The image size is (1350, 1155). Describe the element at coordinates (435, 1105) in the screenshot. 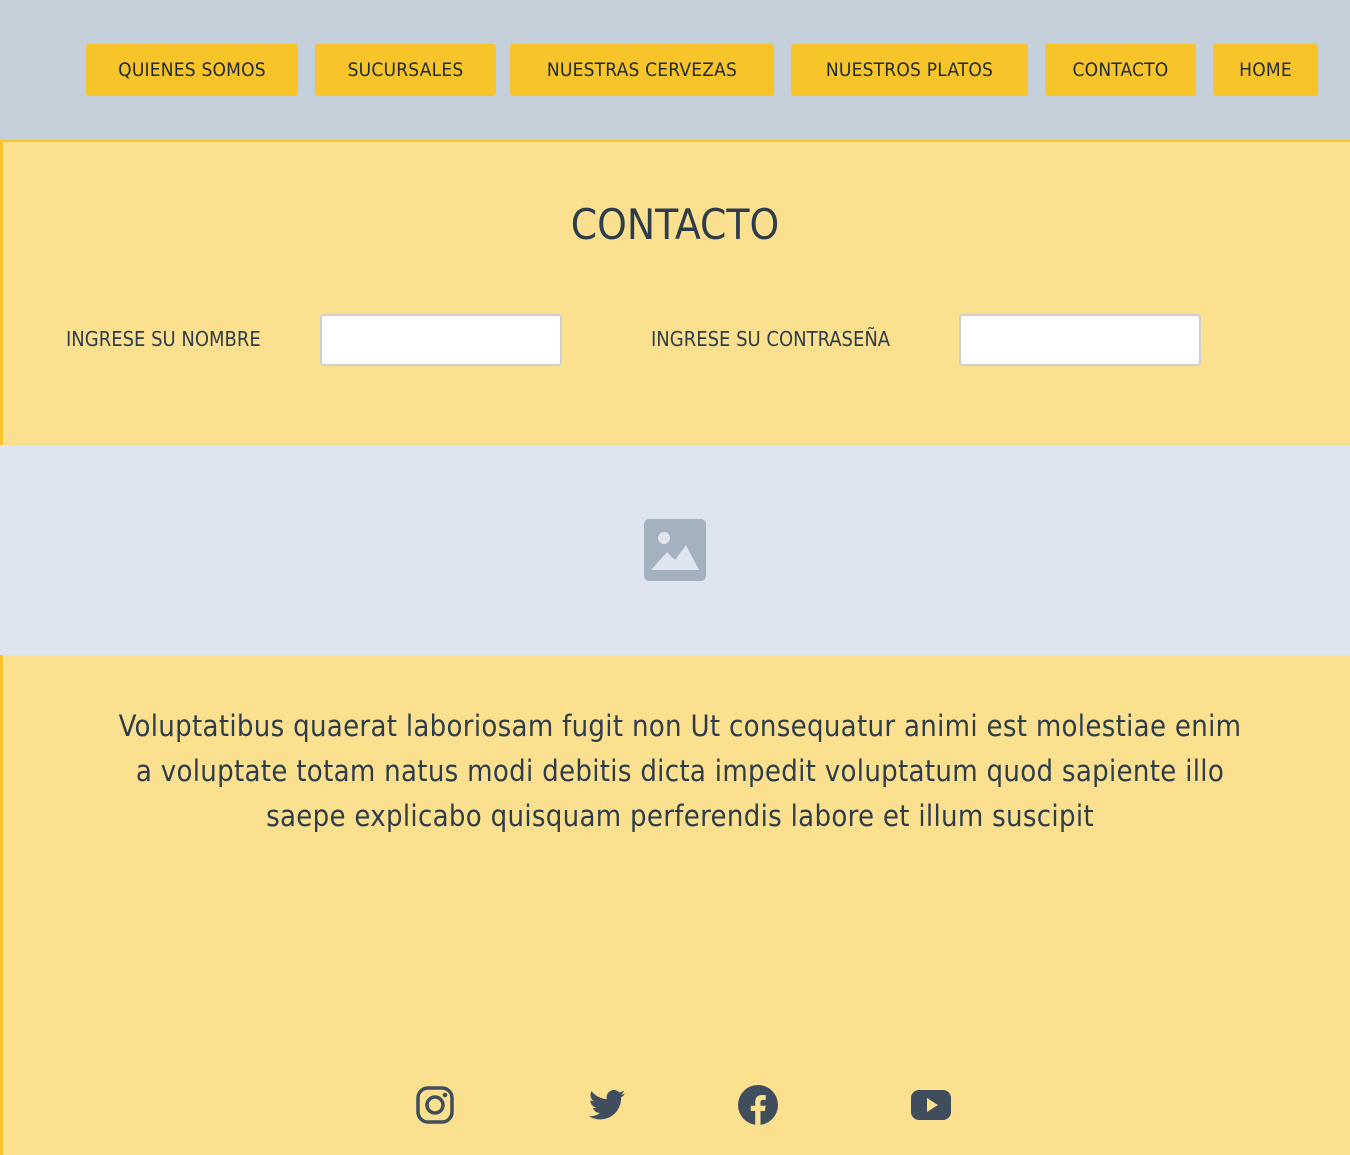

I see `instagram-icon` at that location.